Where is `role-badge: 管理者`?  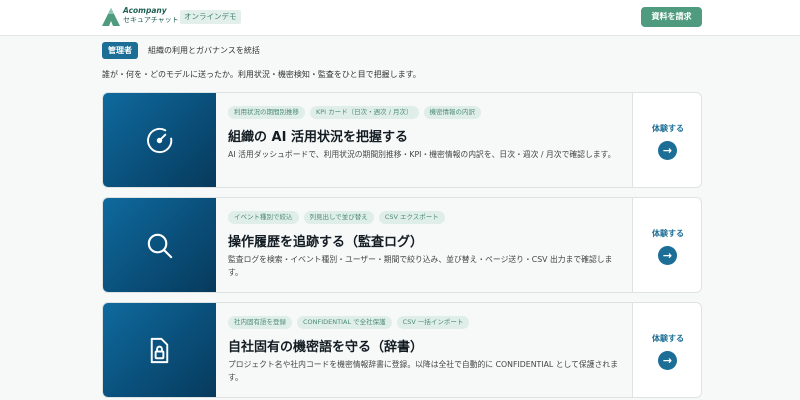
role-badge: 管理者 is located at coordinates (120, 50).